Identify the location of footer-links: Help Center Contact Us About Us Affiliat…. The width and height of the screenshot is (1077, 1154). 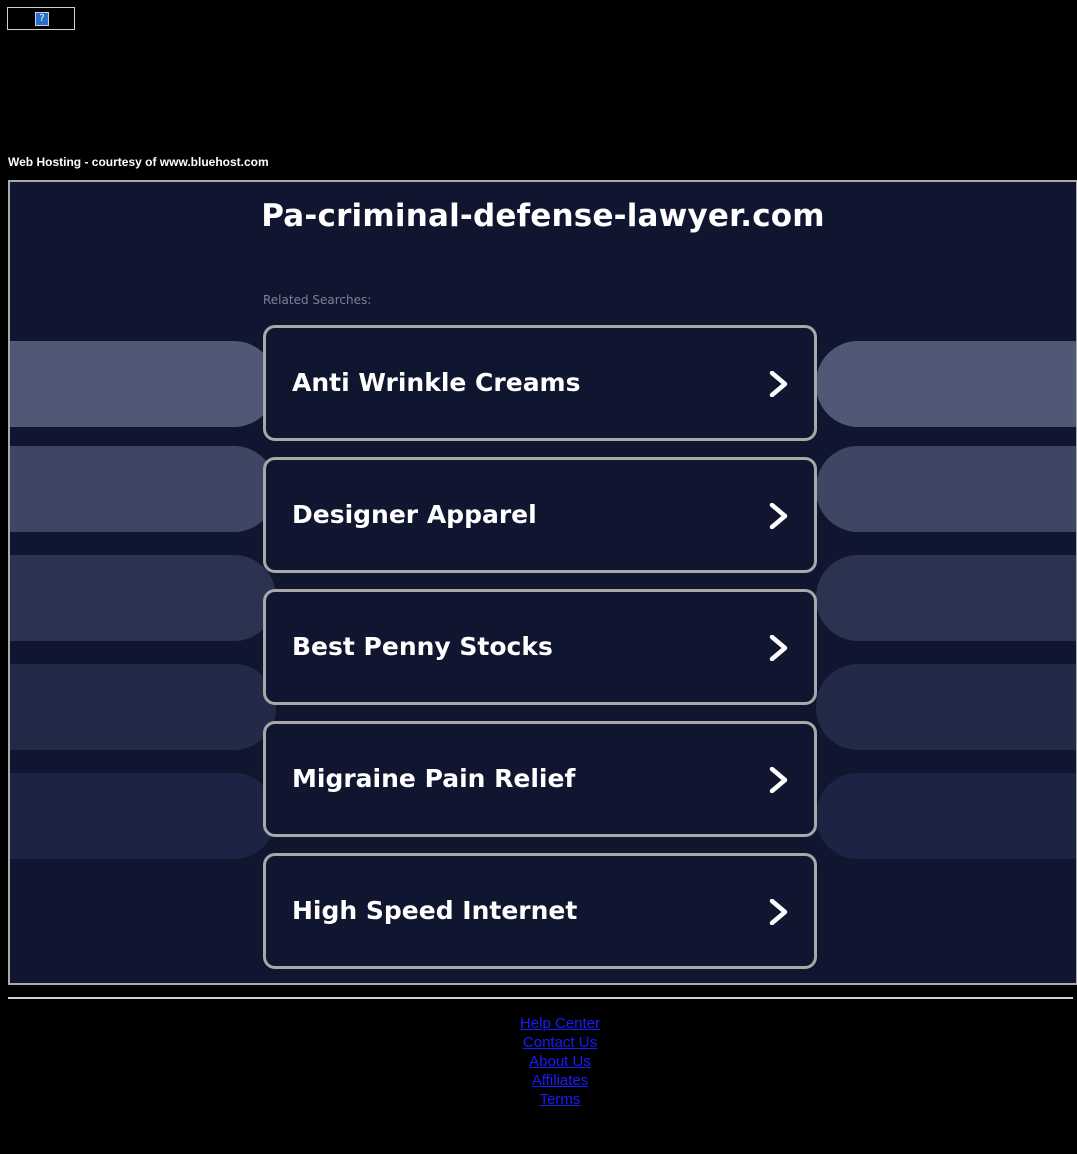
(538, 1061).